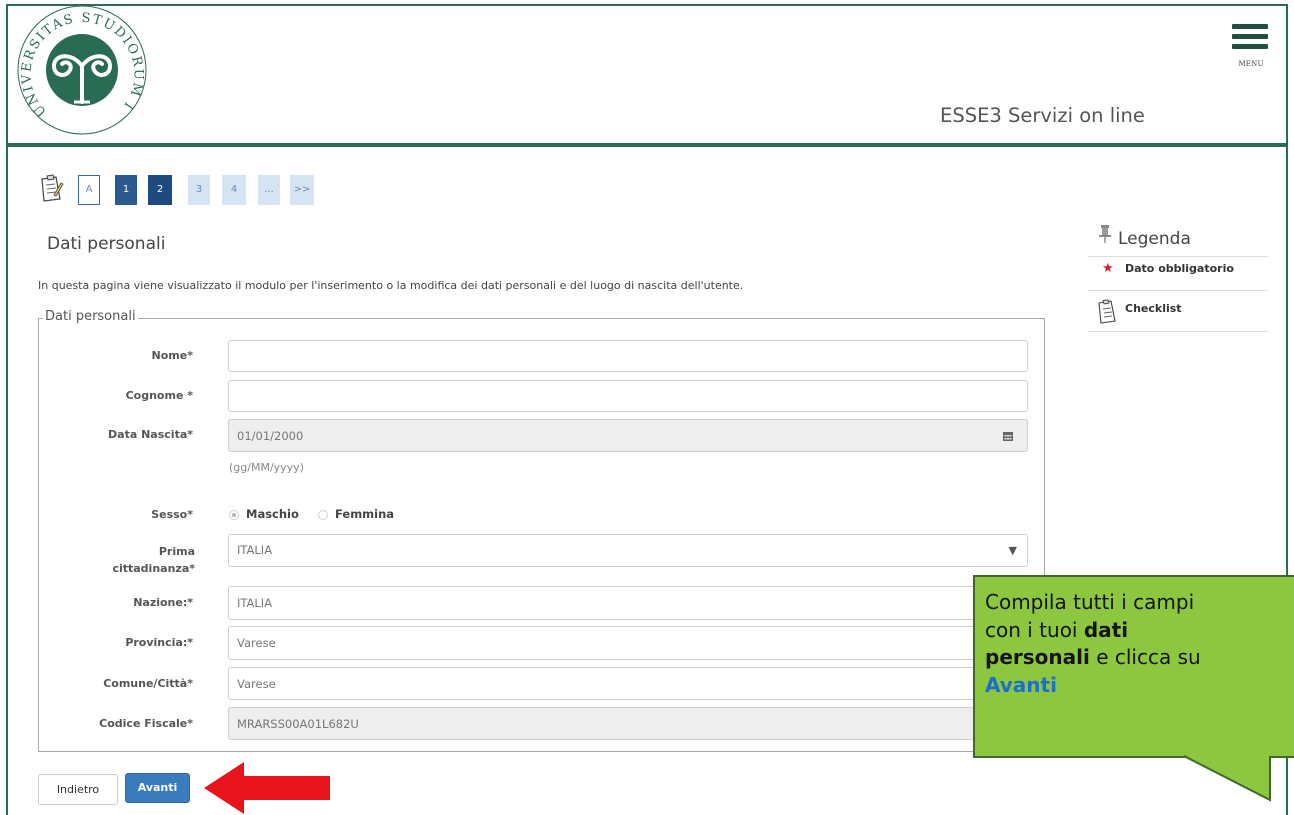  Describe the element at coordinates (628, 396) in the screenshot. I see `cognome-input` at that location.